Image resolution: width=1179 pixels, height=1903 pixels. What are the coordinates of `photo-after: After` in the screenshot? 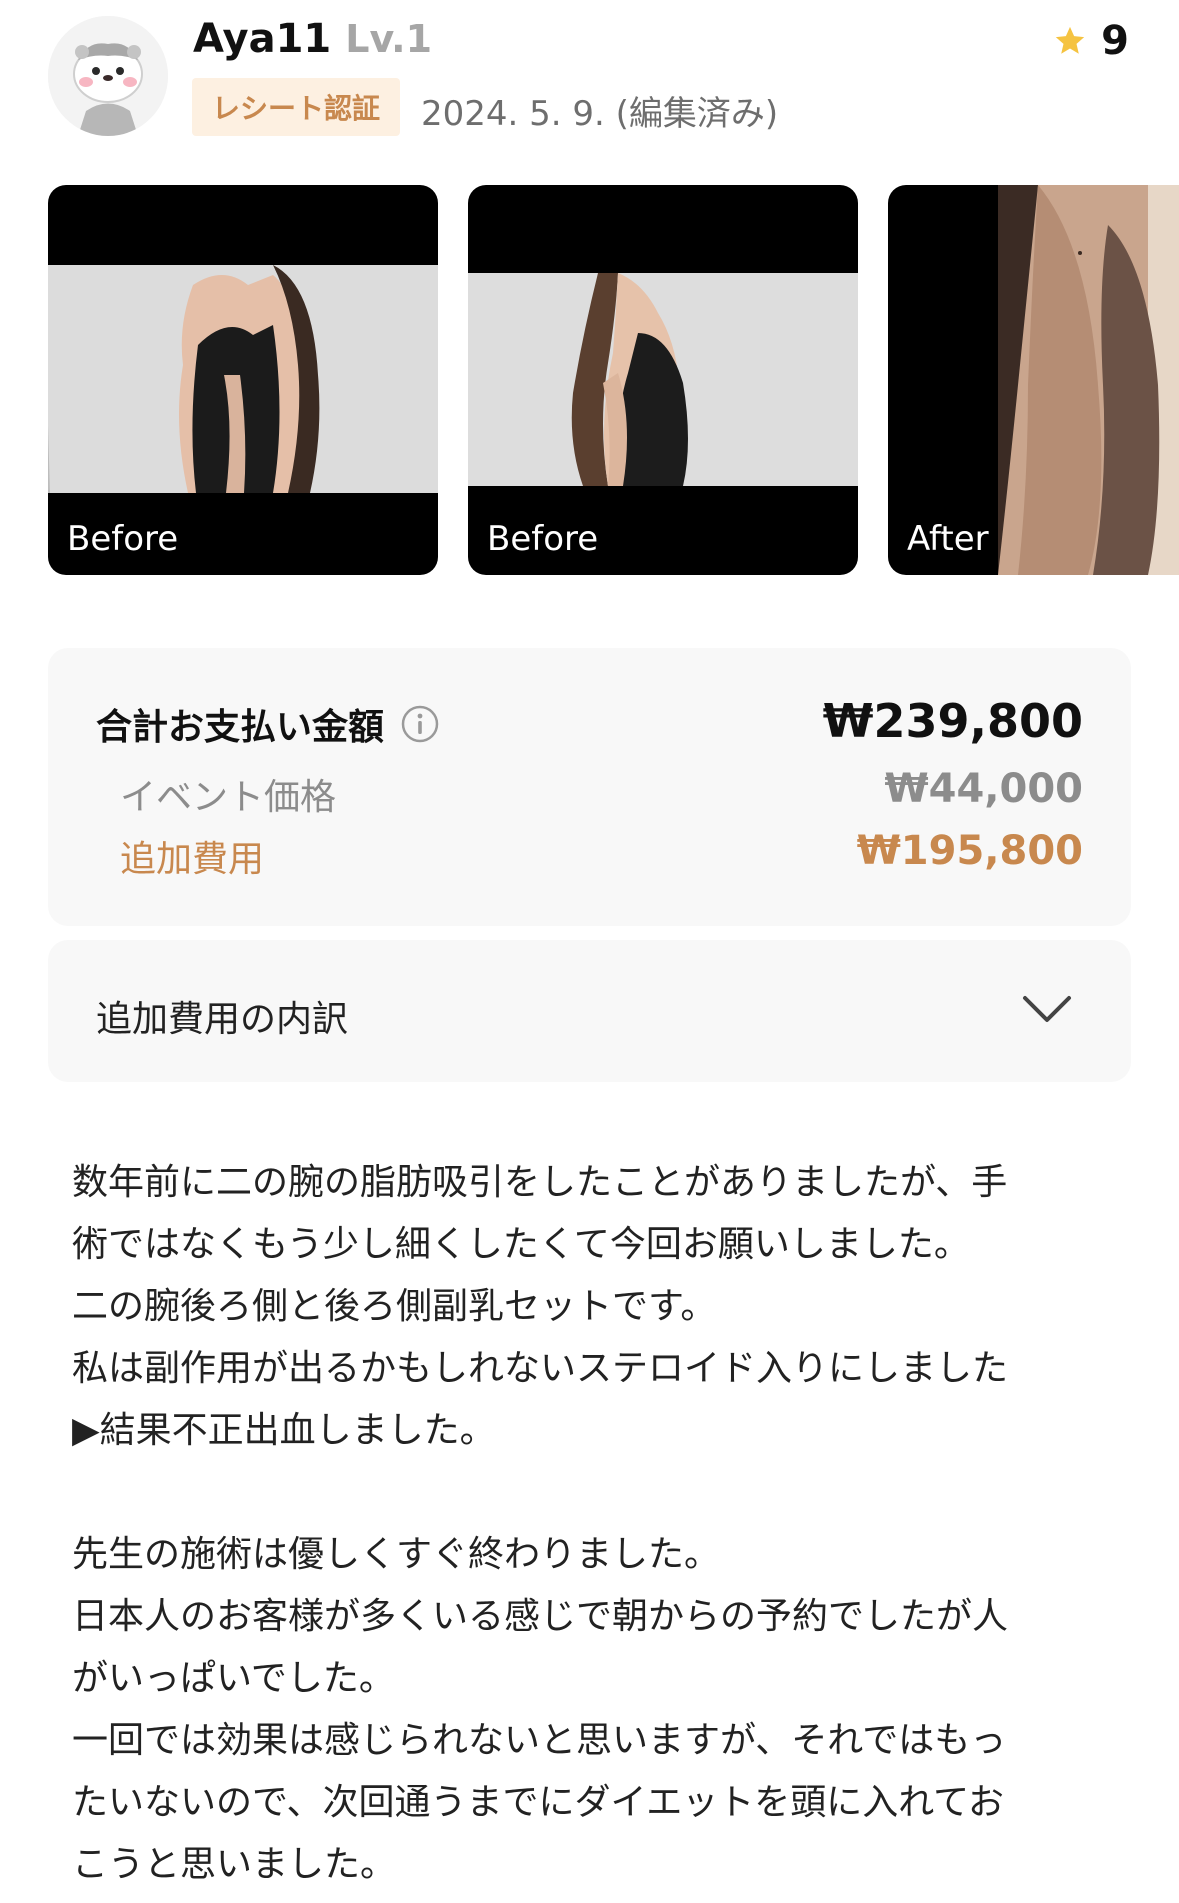 It's located at (1033, 380).